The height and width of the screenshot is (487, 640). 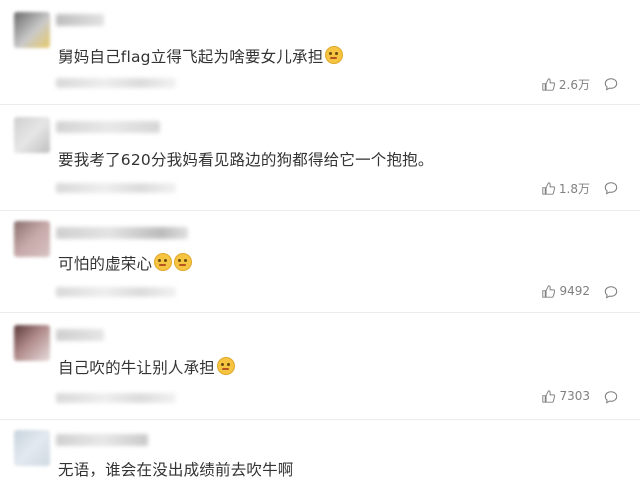 I want to click on like-count: 1.8万, so click(x=574, y=189).